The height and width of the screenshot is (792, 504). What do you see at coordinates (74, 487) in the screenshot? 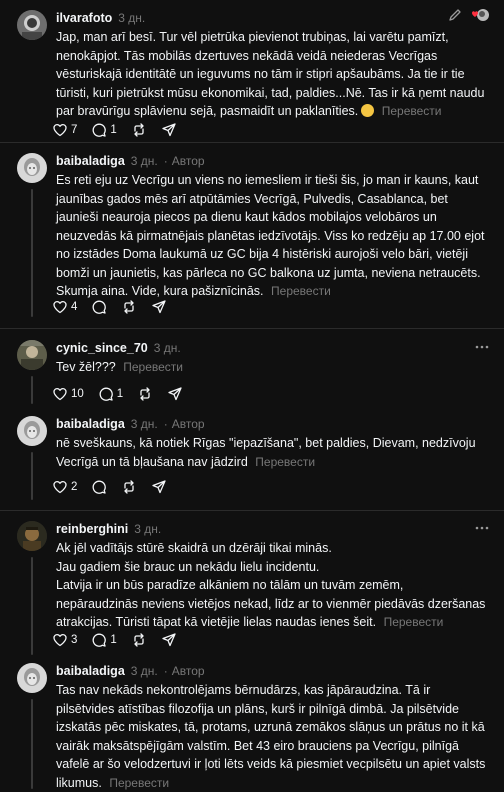
I see `like-count: 2` at bounding box center [74, 487].